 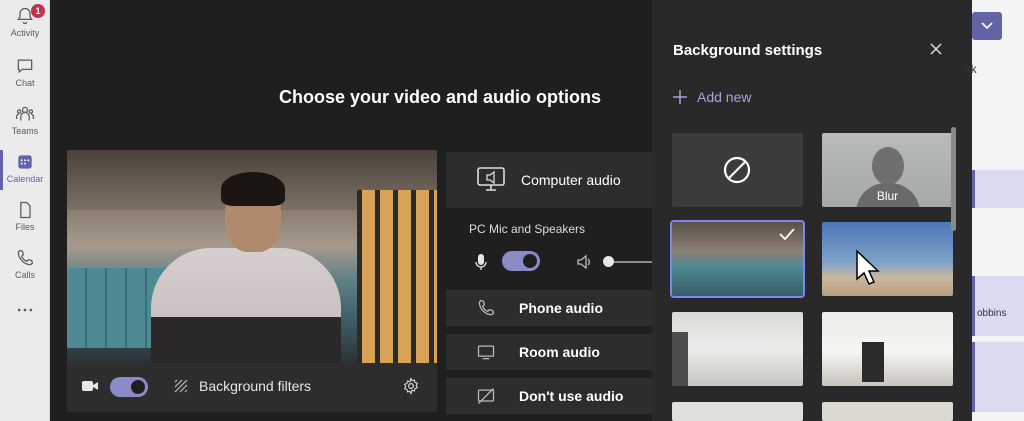 What do you see at coordinates (25, 170) in the screenshot?
I see `rail-item-calendar: Calendar` at bounding box center [25, 170].